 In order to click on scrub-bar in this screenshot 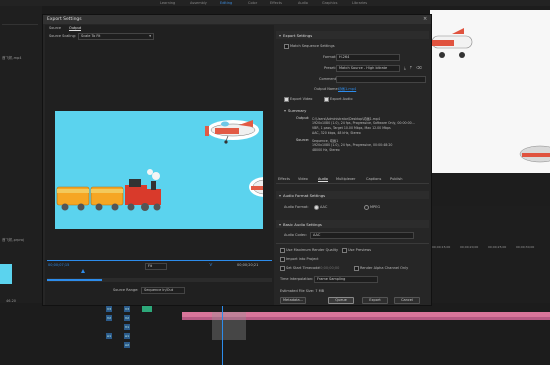, I will do `click(159, 260)`.